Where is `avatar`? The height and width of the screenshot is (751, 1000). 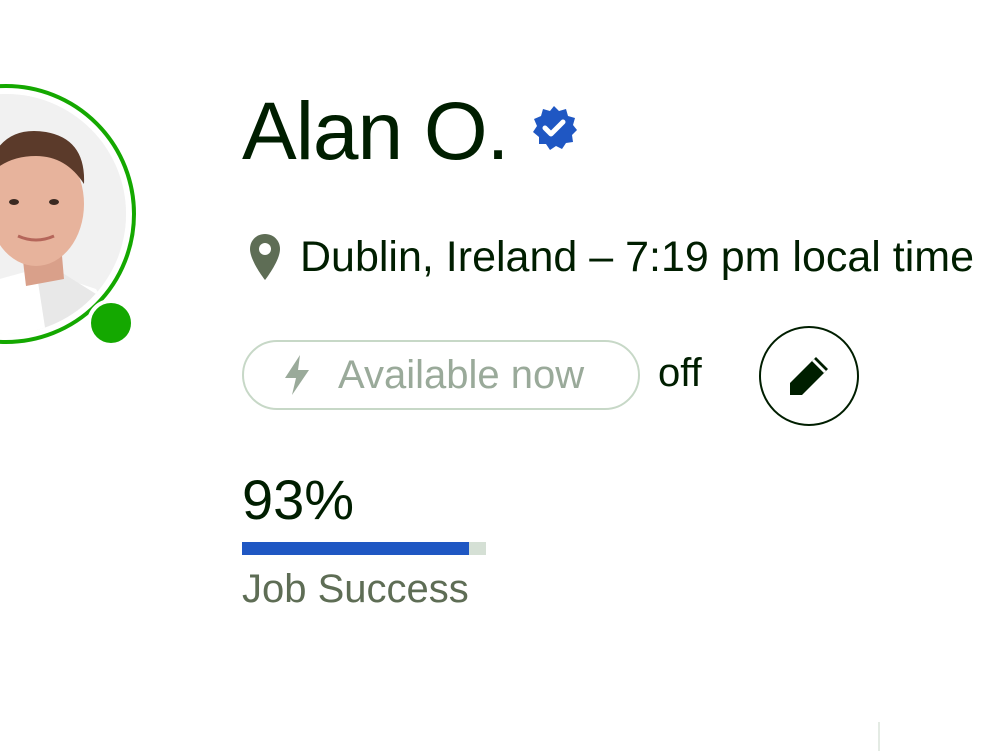 avatar is located at coordinates (71, 217).